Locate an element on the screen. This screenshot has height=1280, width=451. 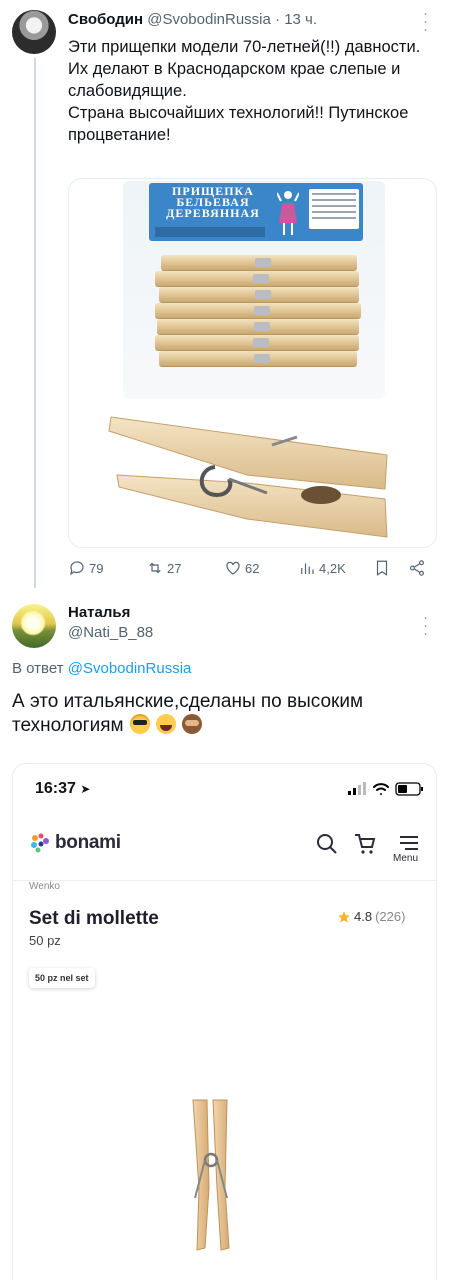
share-button is located at coordinates (417, 568).